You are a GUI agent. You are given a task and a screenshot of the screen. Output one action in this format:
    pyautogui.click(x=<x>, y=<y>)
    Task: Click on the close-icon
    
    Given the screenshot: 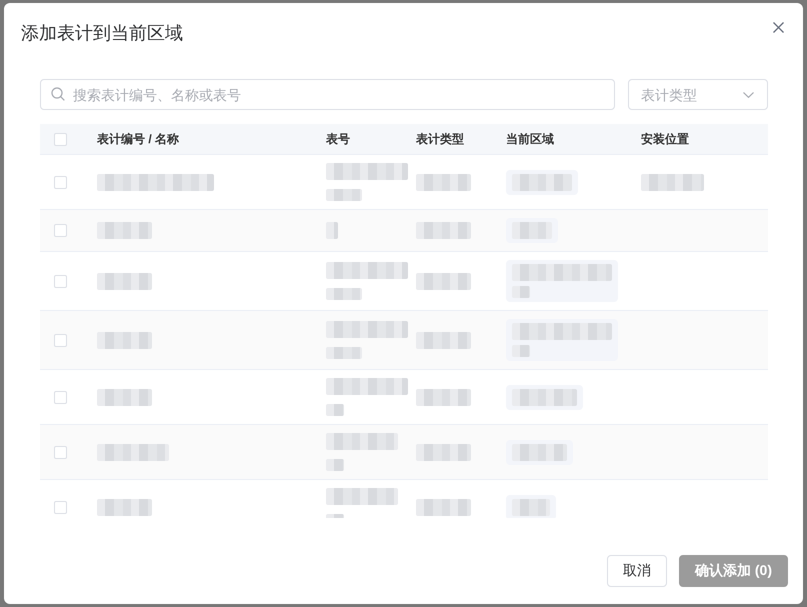 What is the action you would take?
    pyautogui.click(x=778, y=27)
    